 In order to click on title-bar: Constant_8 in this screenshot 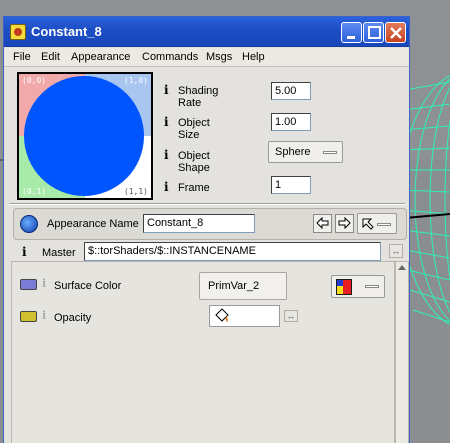, I will do `click(206, 32)`.